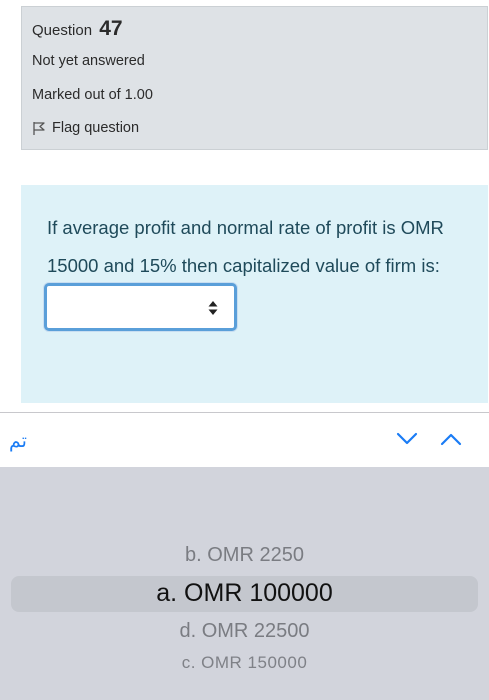  Describe the element at coordinates (244, 593) in the screenshot. I see `picker-option-selected: a. OMR 100000` at that location.